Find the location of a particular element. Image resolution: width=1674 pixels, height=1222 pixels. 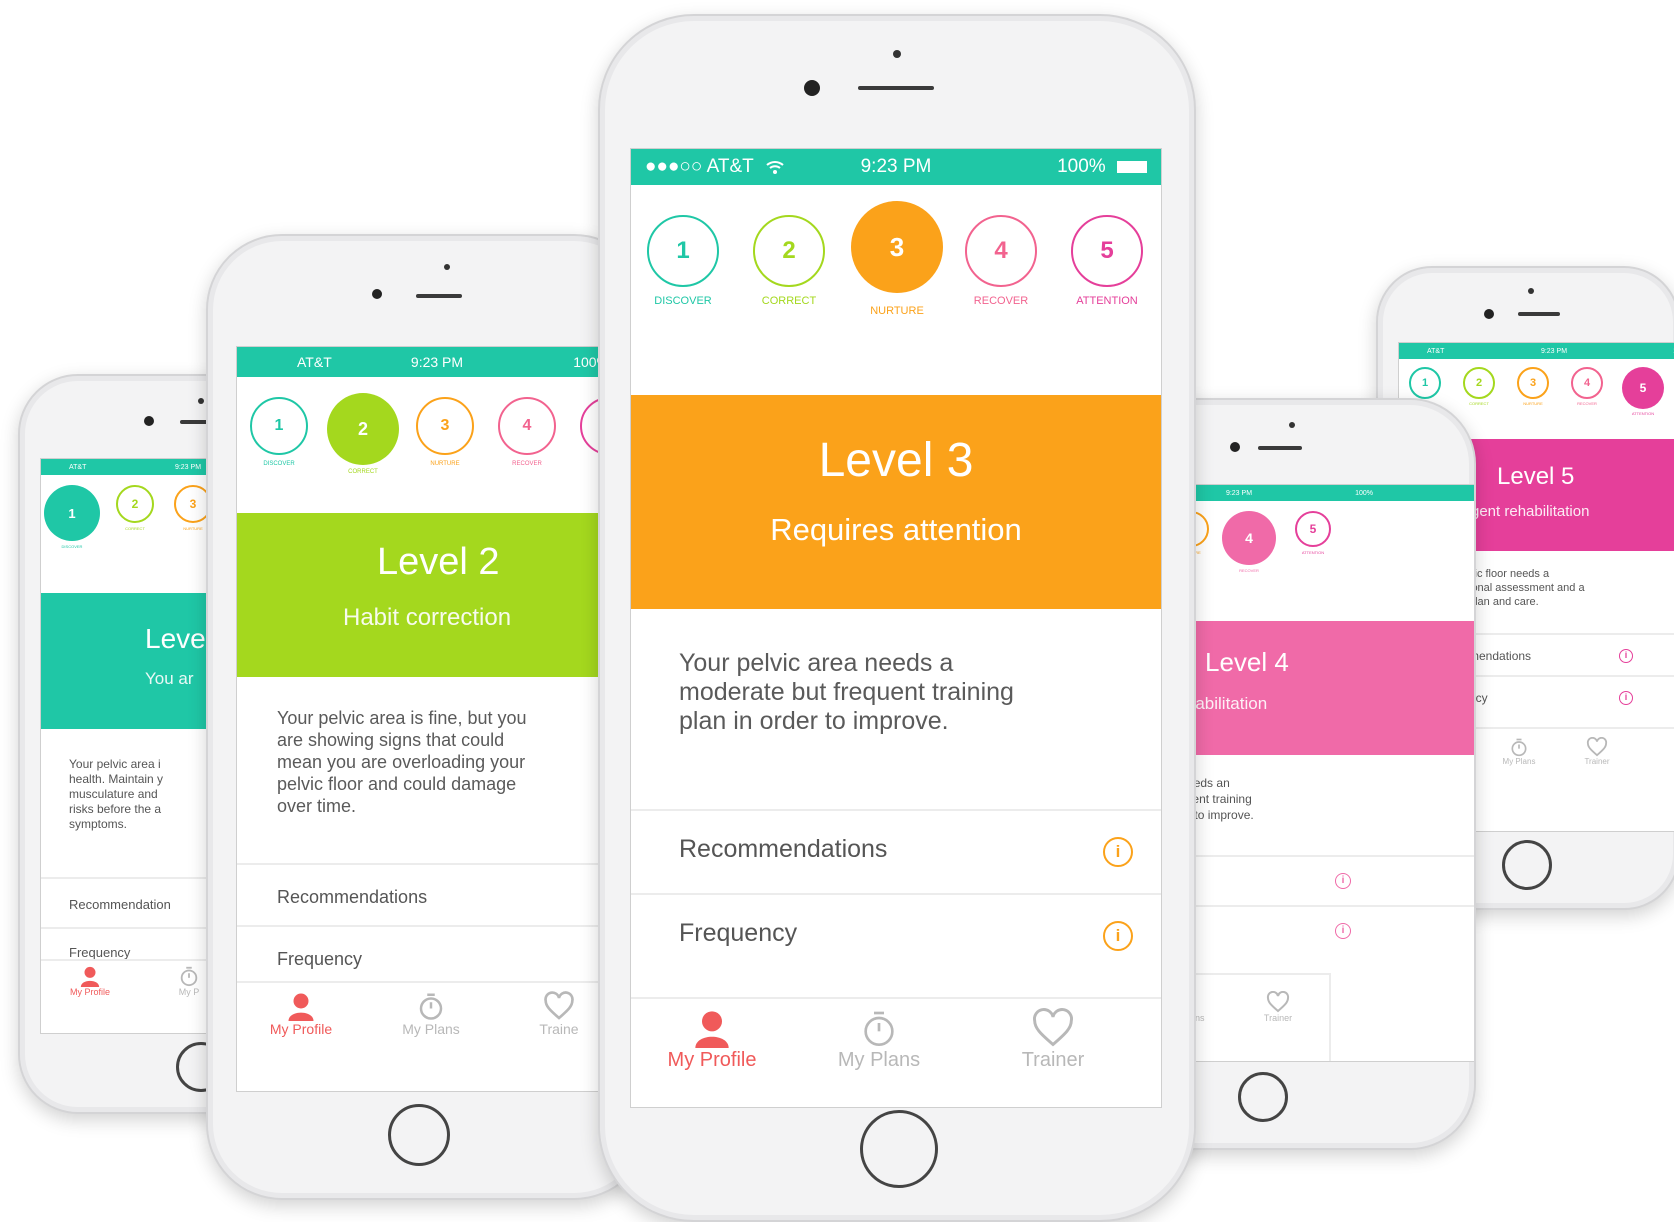

tab-label: Traine is located at coordinates (559, 1029).